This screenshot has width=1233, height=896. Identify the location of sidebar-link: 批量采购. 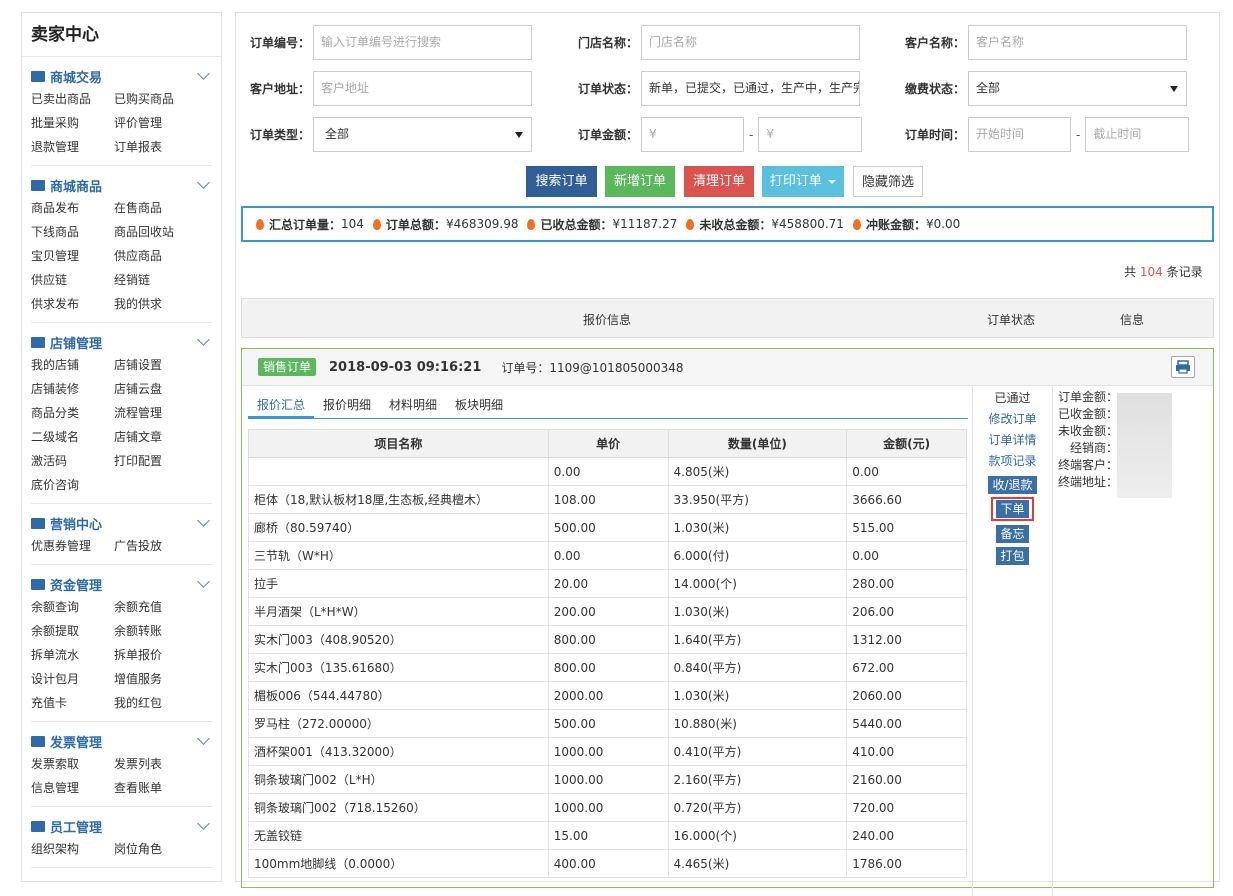
(72, 123).